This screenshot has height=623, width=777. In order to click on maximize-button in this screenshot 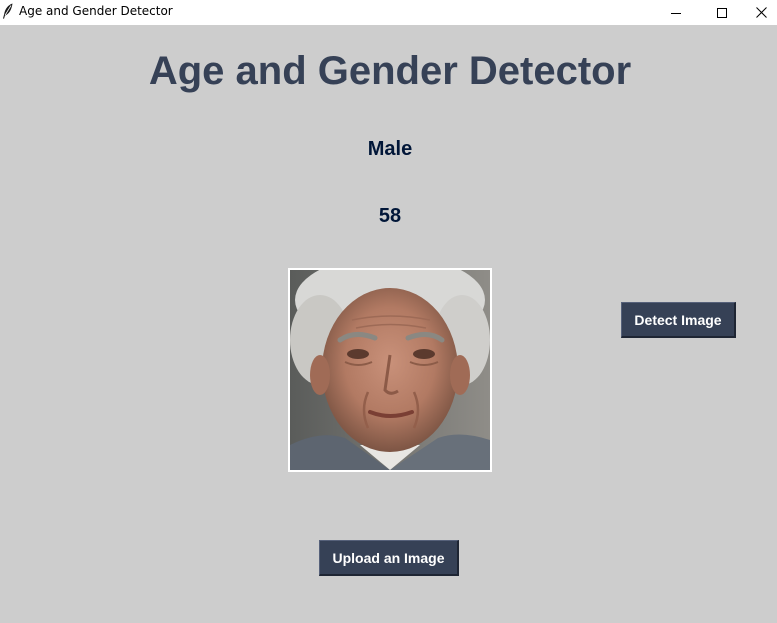, I will do `click(722, 12)`.